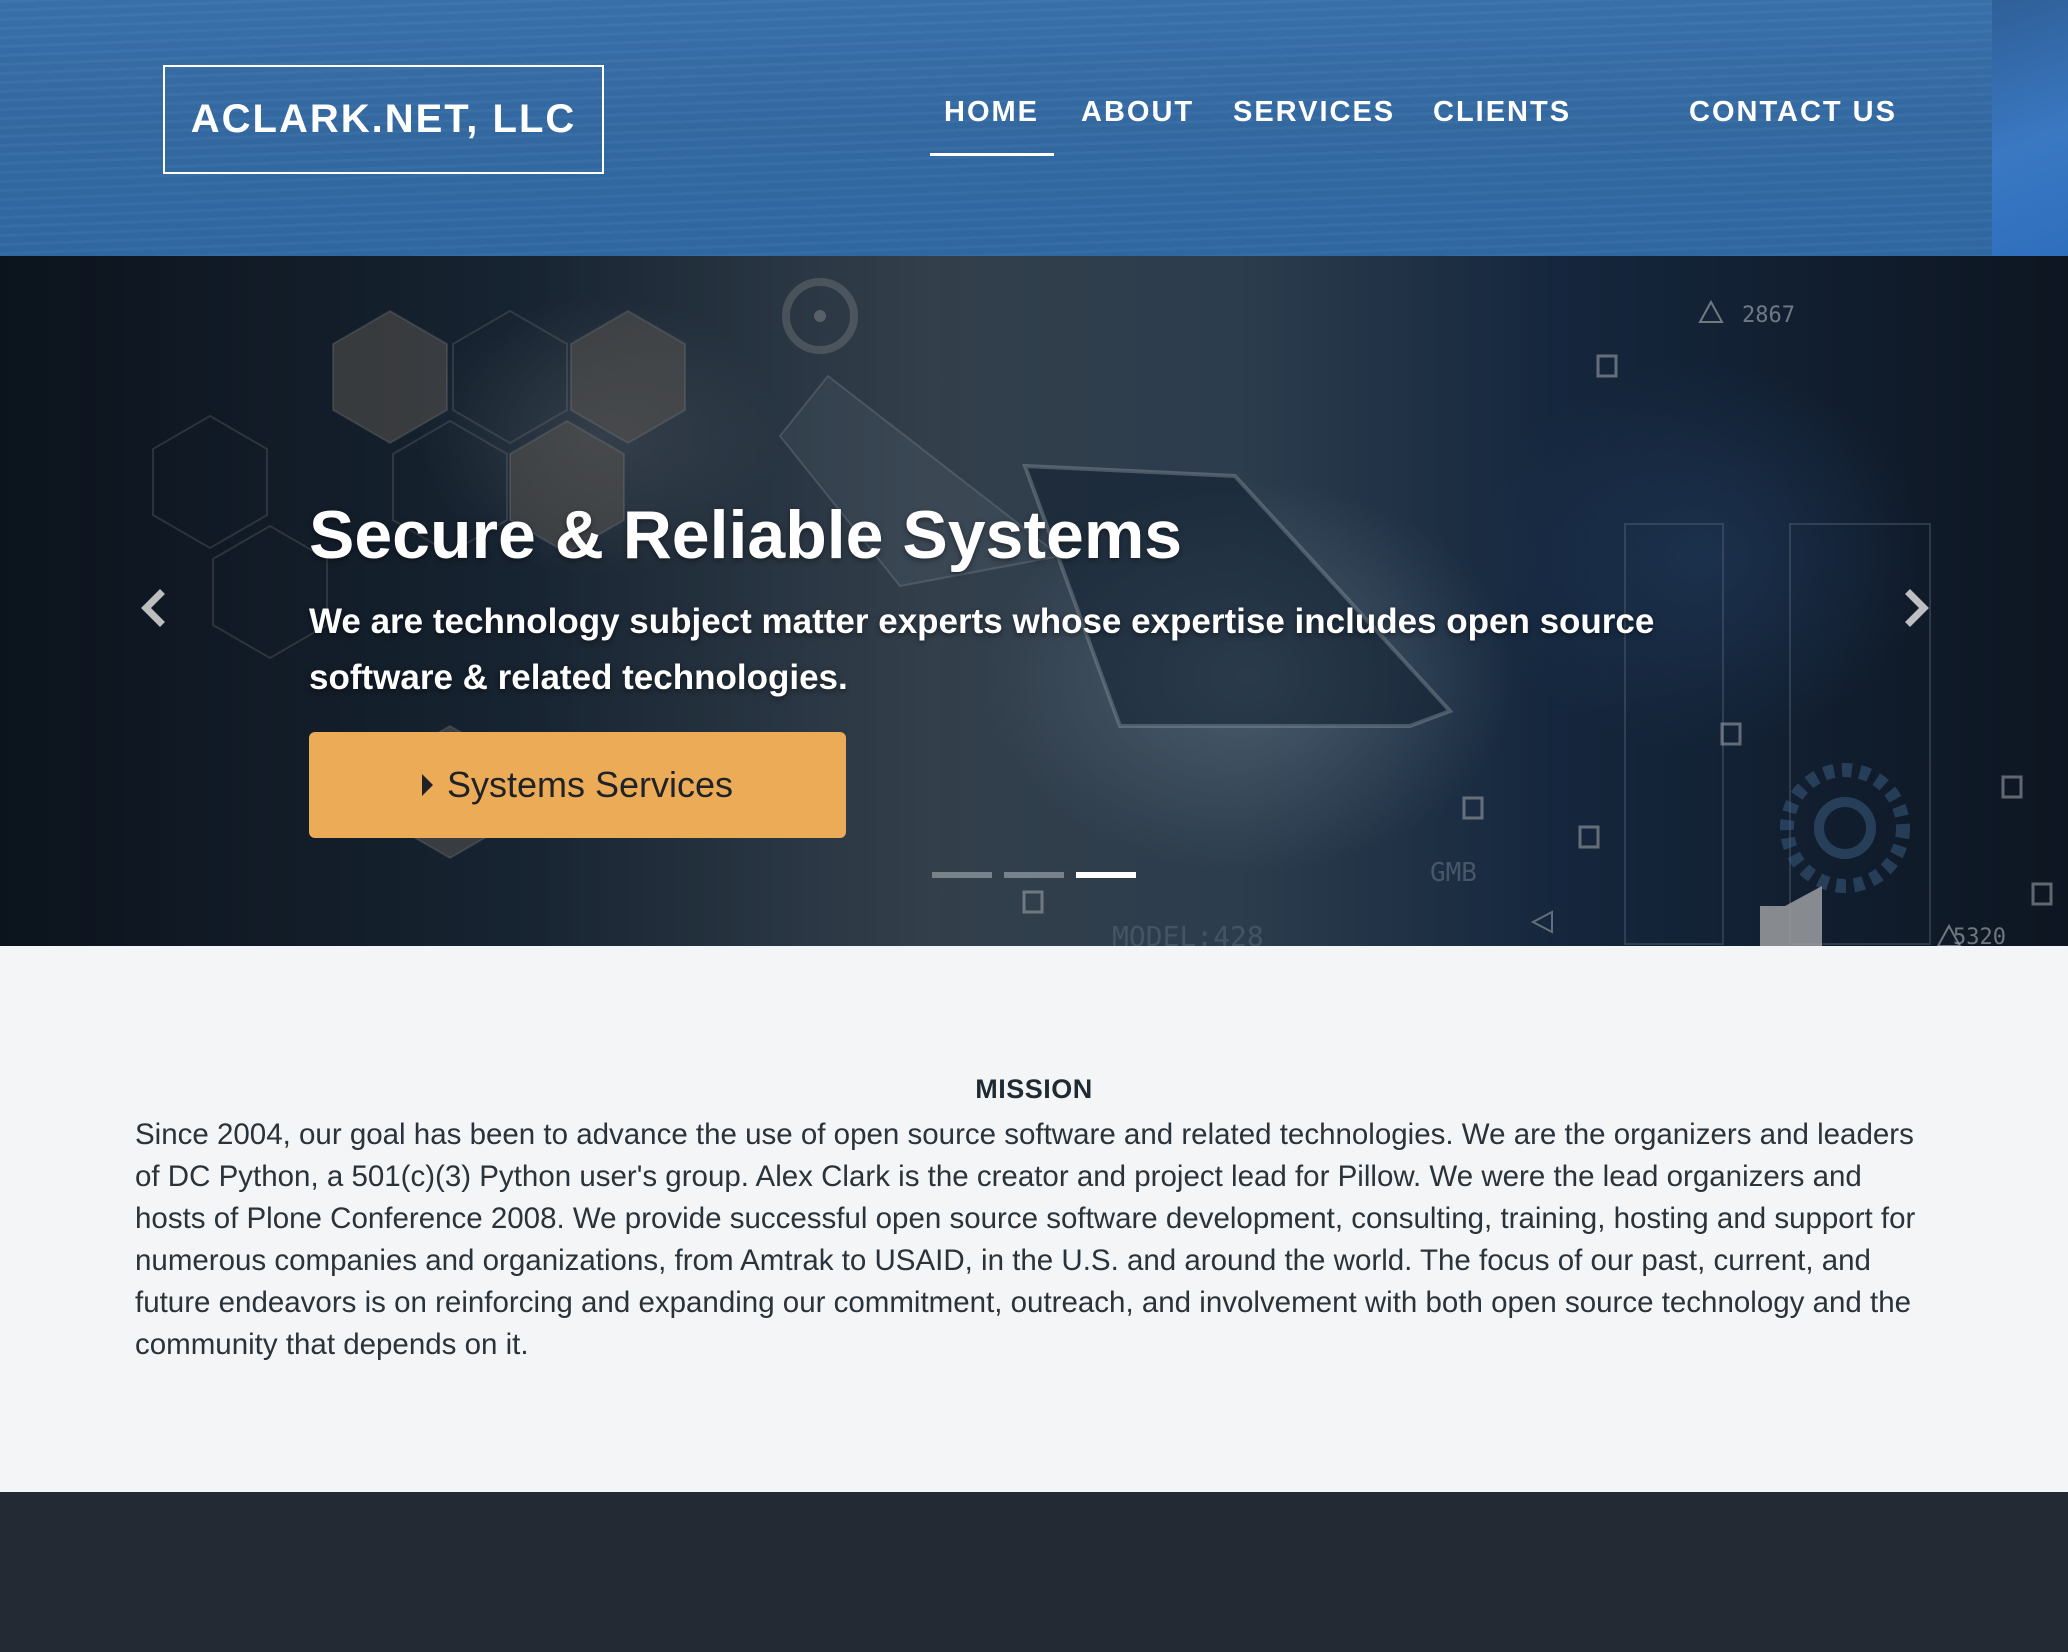 This screenshot has width=2068, height=1652. Describe the element at coordinates (1034, 1089) in the screenshot. I see `mission-heading: MISSION` at that location.